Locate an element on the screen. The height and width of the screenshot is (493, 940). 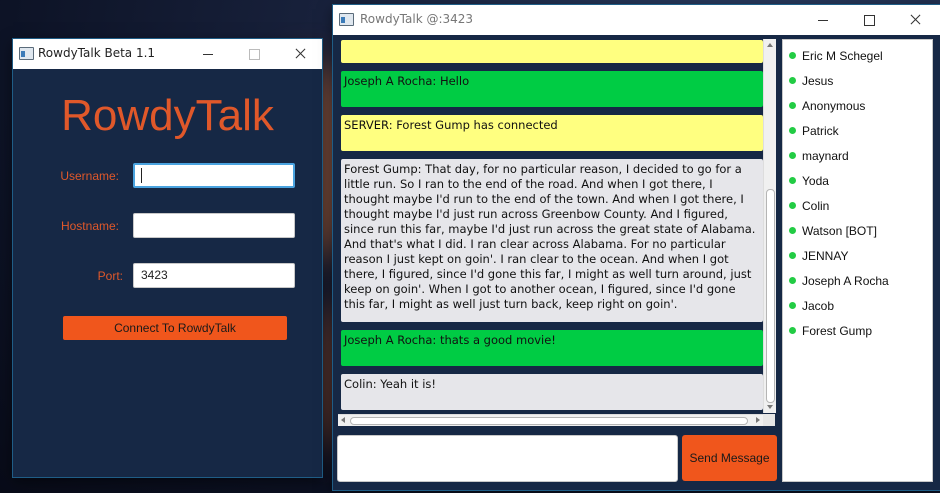
user-list-item: Anonymous is located at coordinates (827, 106).